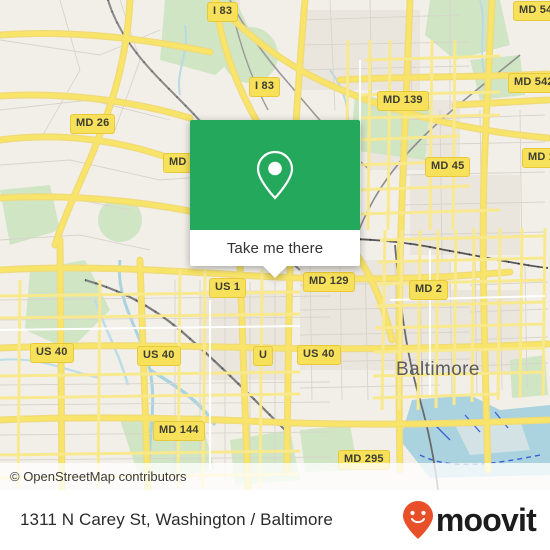 The image size is (550, 550). I want to click on road-shield: MD 144, so click(179, 431).